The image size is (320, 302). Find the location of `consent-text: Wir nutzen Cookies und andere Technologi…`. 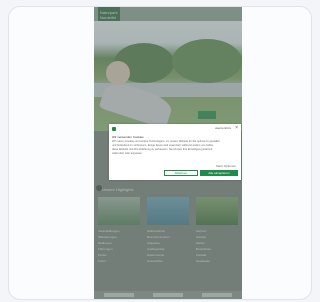

consent-text: Wir nutzen Cookies und andere Technologi… is located at coordinates (175, 148).